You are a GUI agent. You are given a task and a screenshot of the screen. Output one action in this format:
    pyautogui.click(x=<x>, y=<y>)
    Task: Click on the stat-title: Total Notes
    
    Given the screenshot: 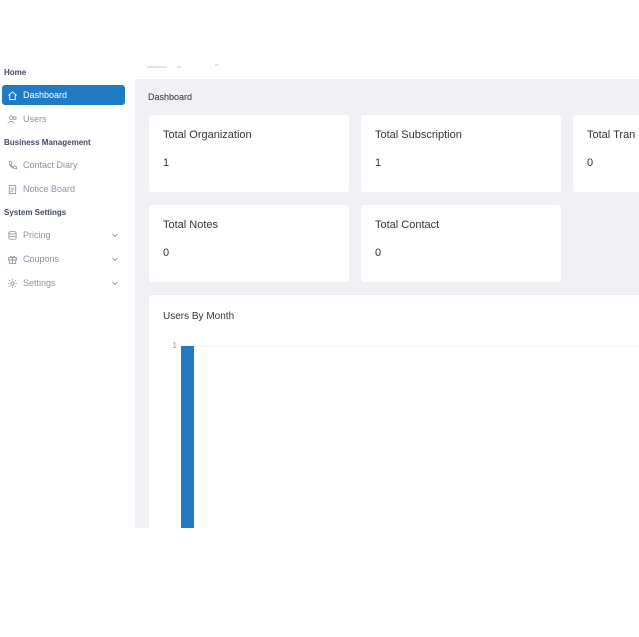 What is the action you would take?
    pyautogui.click(x=191, y=225)
    